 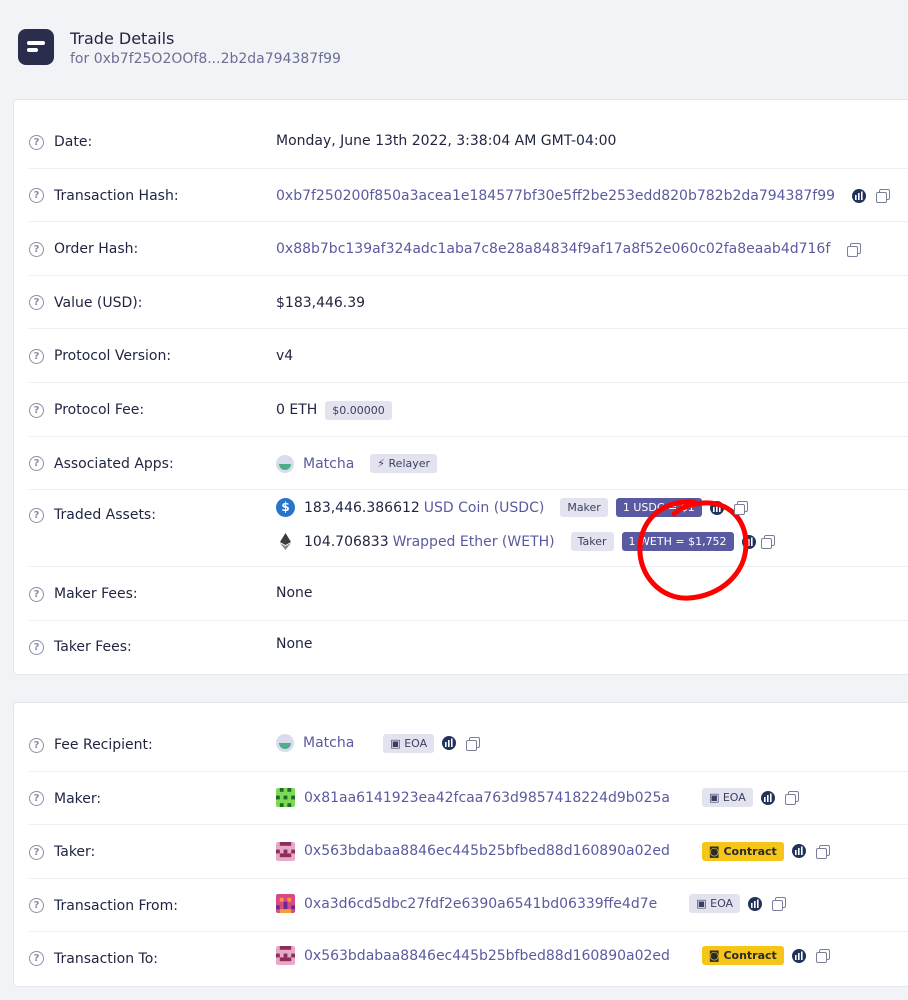 I want to click on associated-apps-label: Associated Apps:, so click(x=114, y=463).